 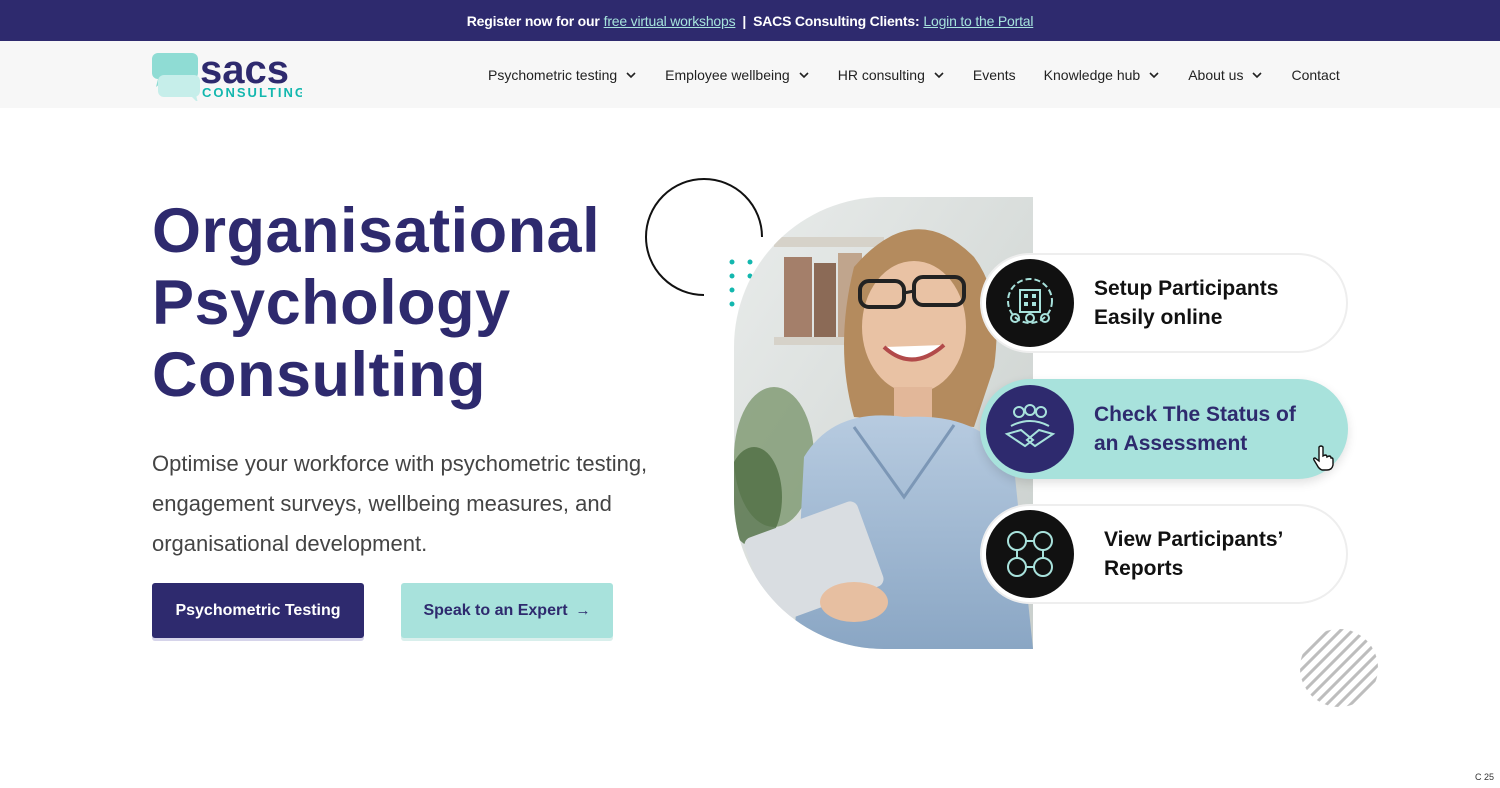 I want to click on clients-text: SACS Consulting Clients:, so click(x=836, y=20).